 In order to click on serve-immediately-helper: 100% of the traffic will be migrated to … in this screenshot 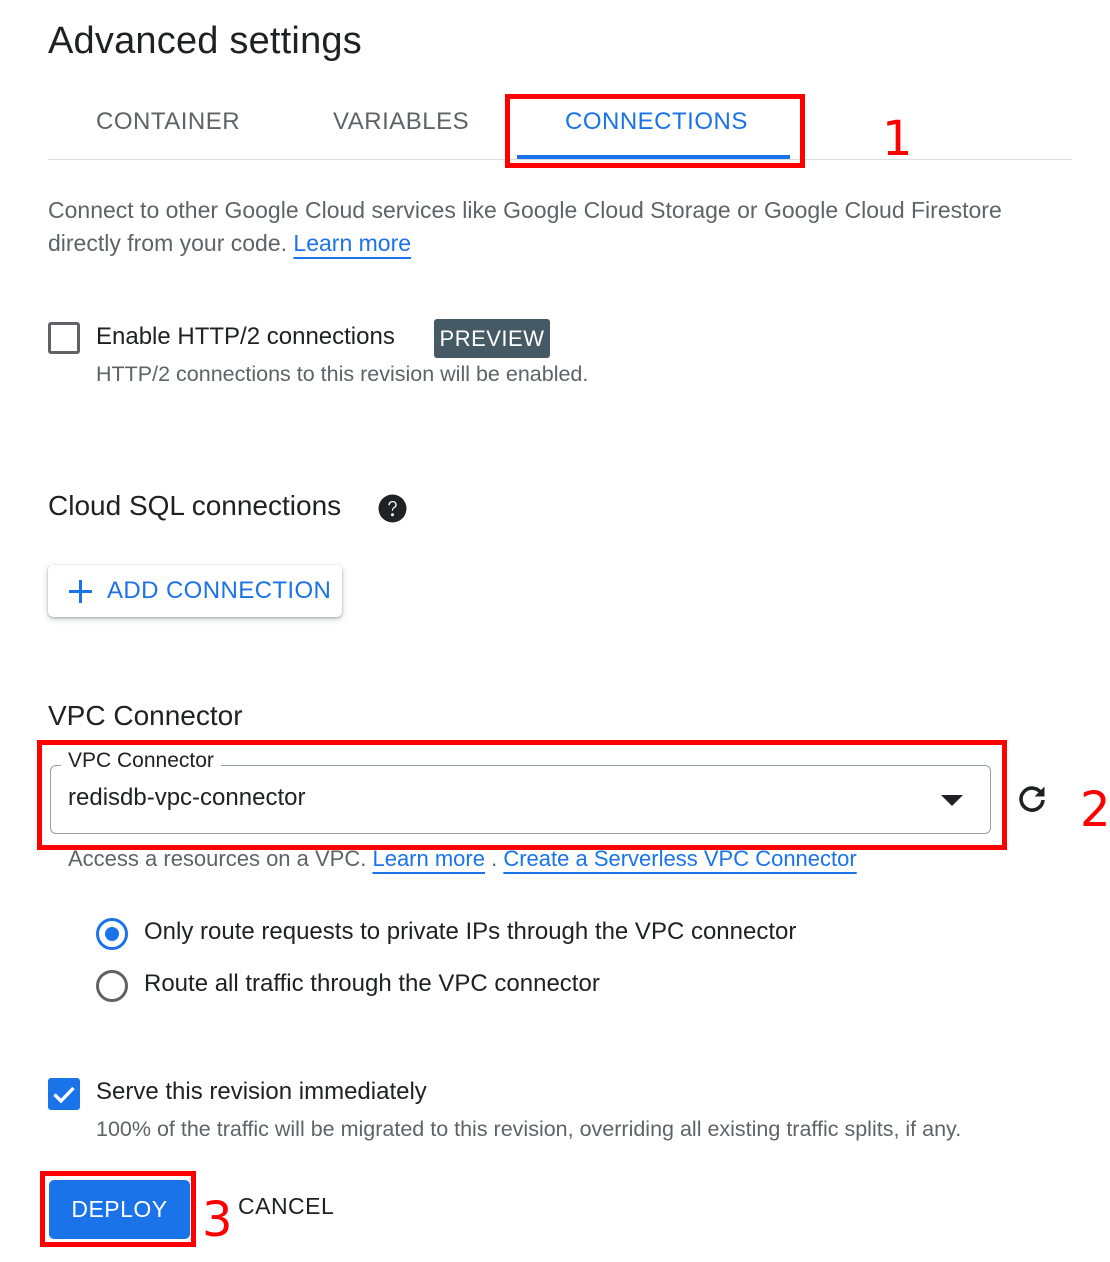, I will do `click(529, 1129)`.